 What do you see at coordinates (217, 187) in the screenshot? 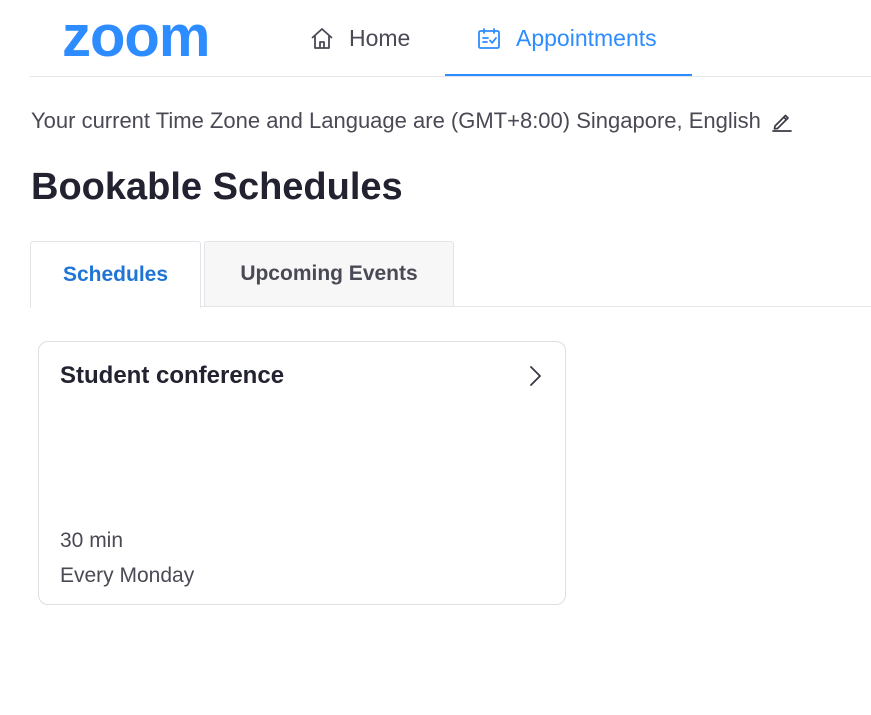
I see `page-title: Bookable Schedules` at bounding box center [217, 187].